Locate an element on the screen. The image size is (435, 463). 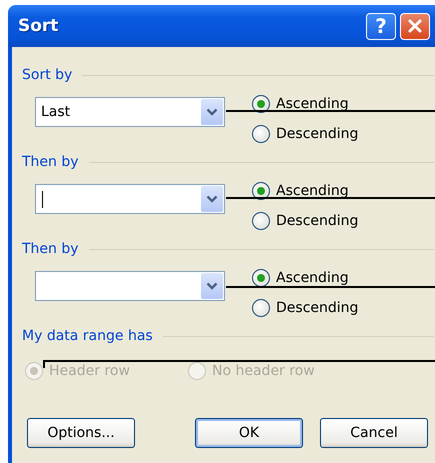
radio-label: Header row is located at coordinates (89, 371).